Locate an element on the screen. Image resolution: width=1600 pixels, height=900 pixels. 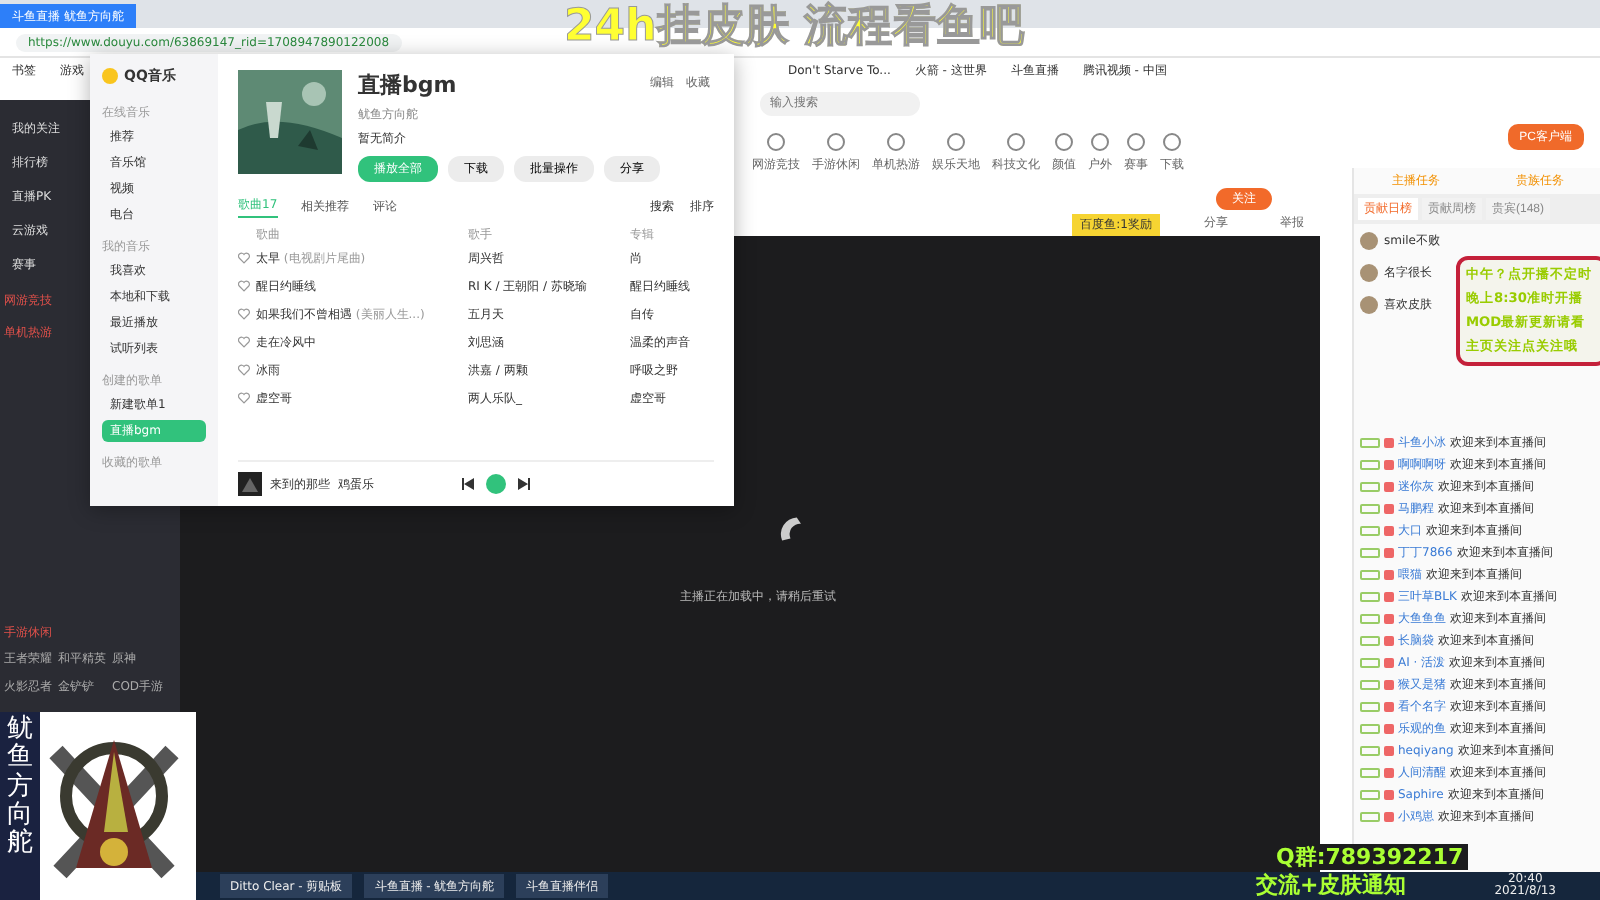
qq-caption: 交流+皮肤通知 is located at coordinates (1331, 885).